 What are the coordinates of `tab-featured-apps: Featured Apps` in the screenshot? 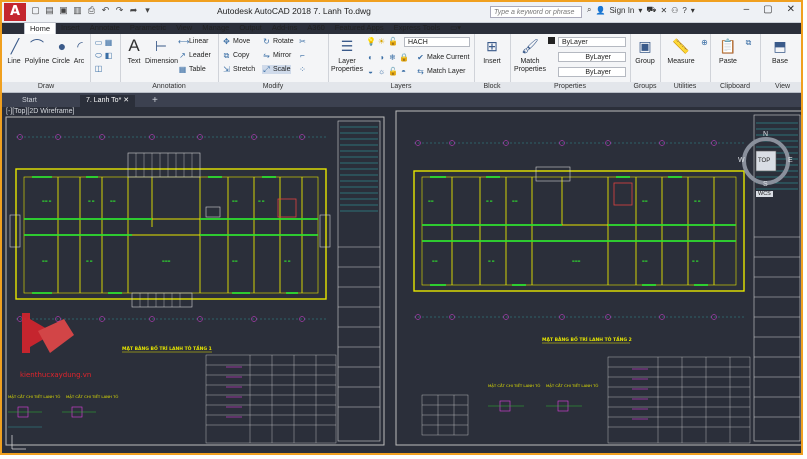 It's located at (359, 28).